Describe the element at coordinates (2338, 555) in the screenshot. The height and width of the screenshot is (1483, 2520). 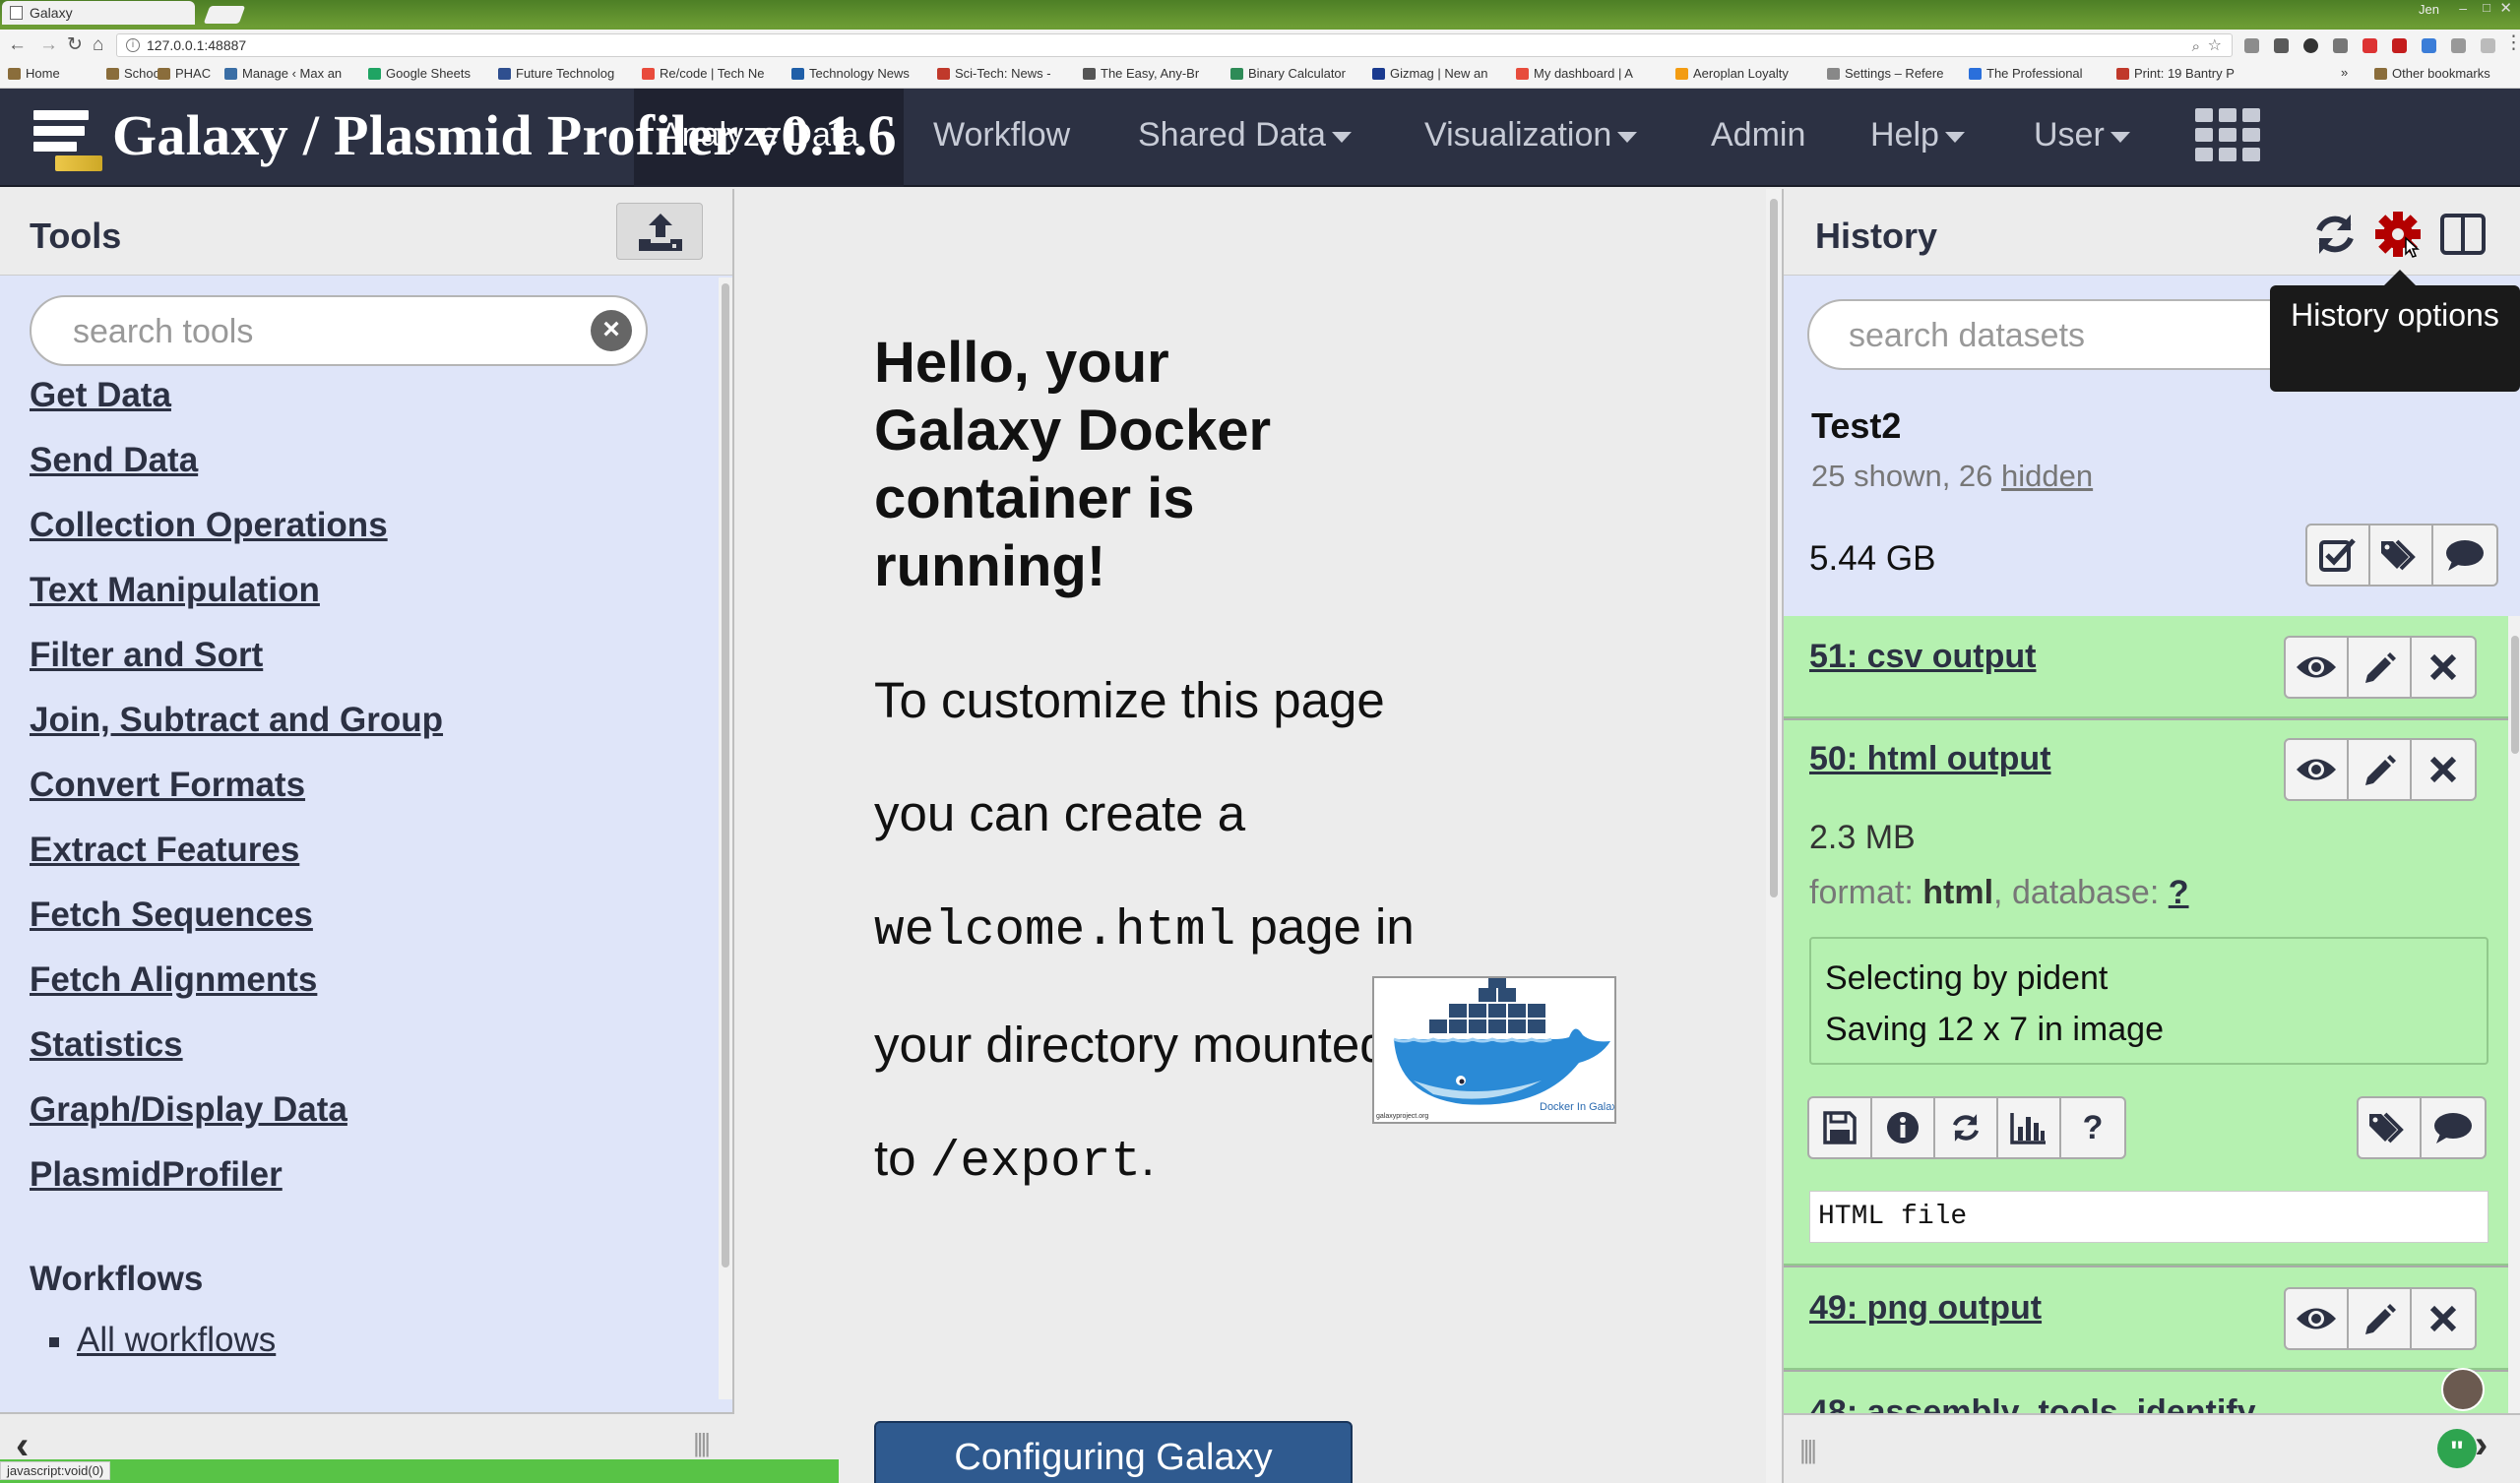
I see `select-datasets-button` at that location.